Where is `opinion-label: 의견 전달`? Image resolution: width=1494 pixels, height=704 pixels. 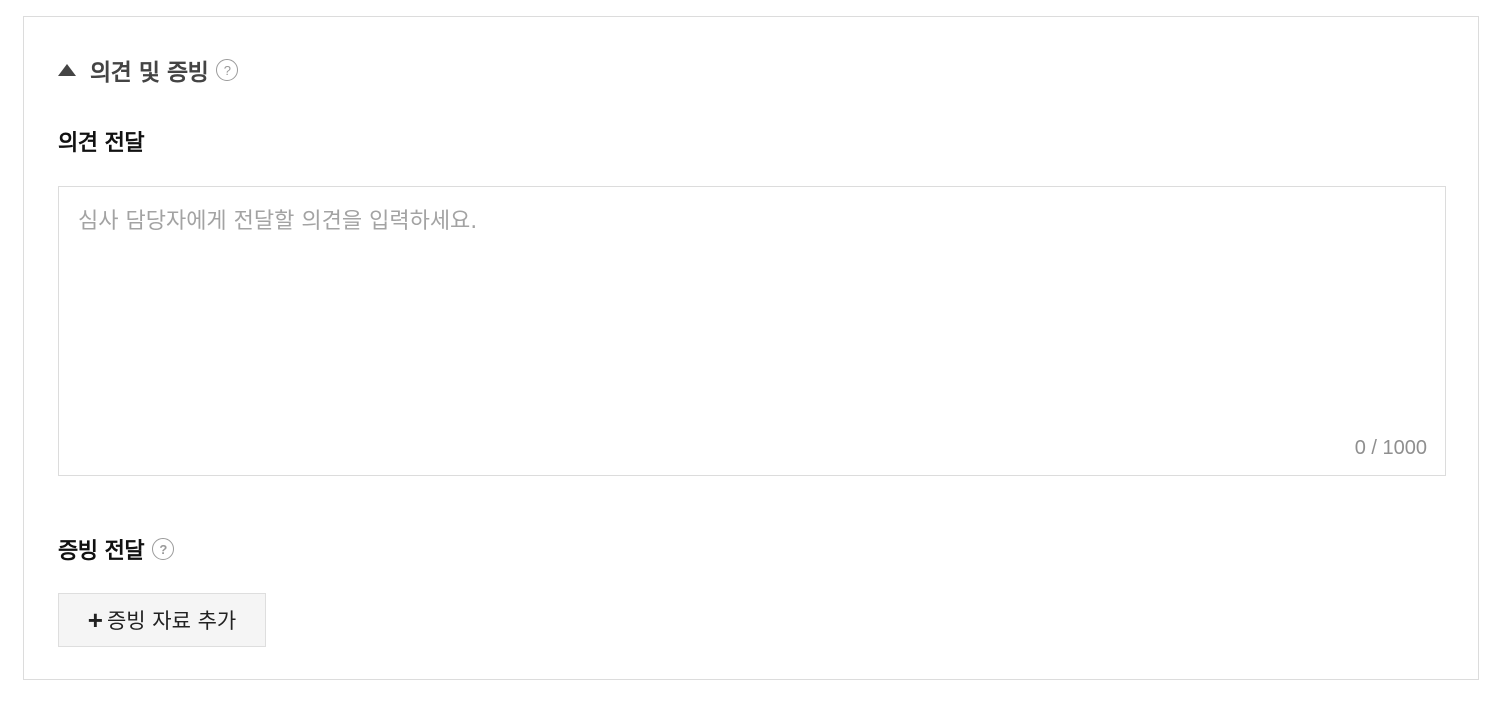 opinion-label: 의견 전달 is located at coordinates (101, 141).